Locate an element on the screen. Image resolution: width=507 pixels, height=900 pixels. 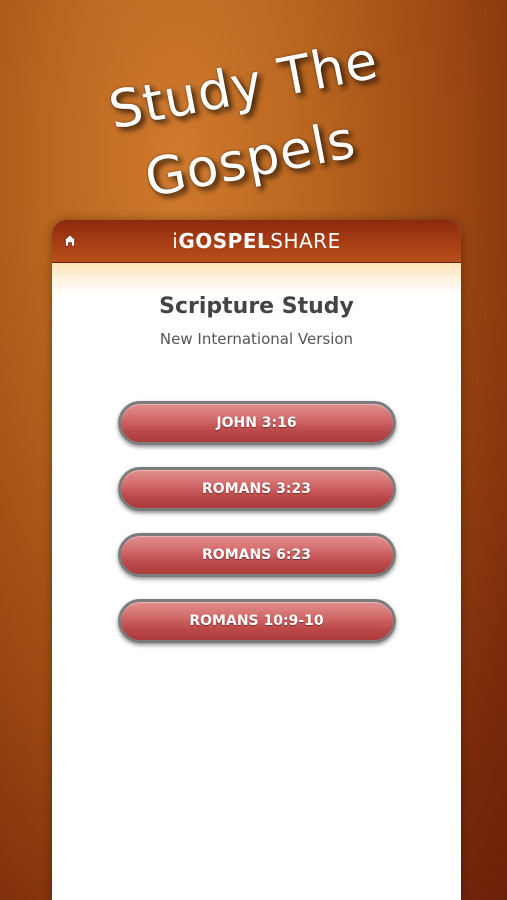
brand-logo: iGOSPELSHARE is located at coordinates (256, 241).